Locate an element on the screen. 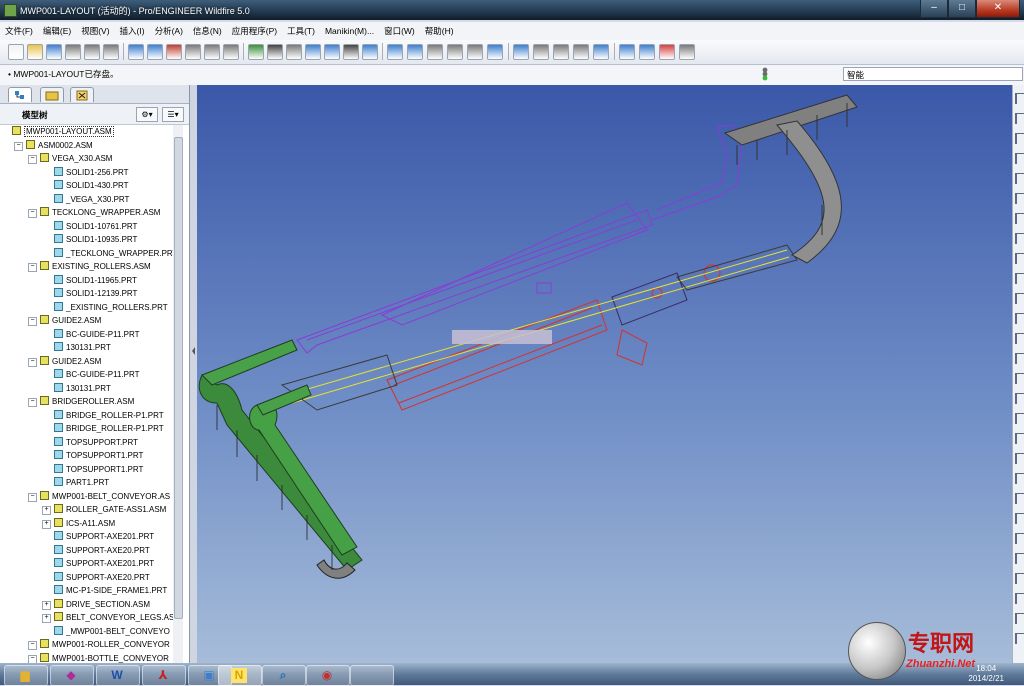  cut-icon is located at coordinates (174, 52).